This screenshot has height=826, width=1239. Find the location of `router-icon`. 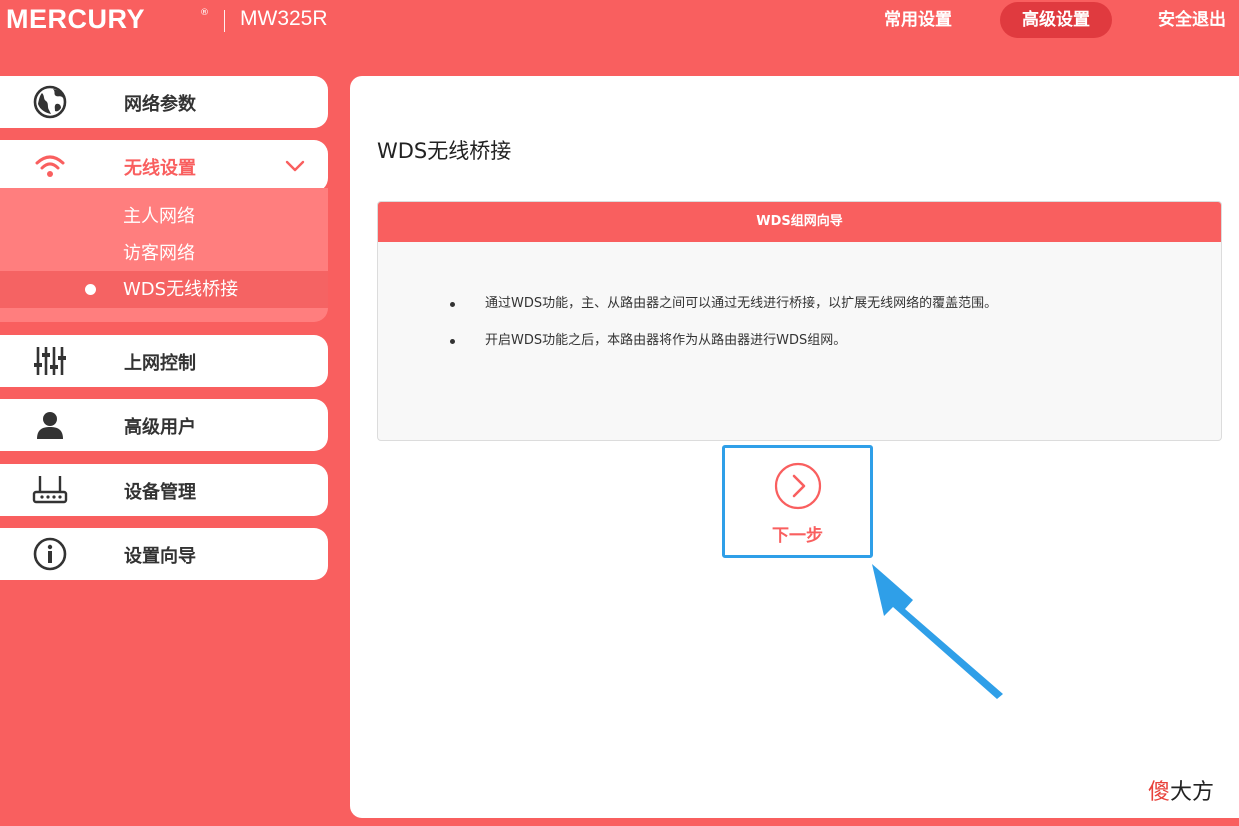

router-icon is located at coordinates (50, 490).